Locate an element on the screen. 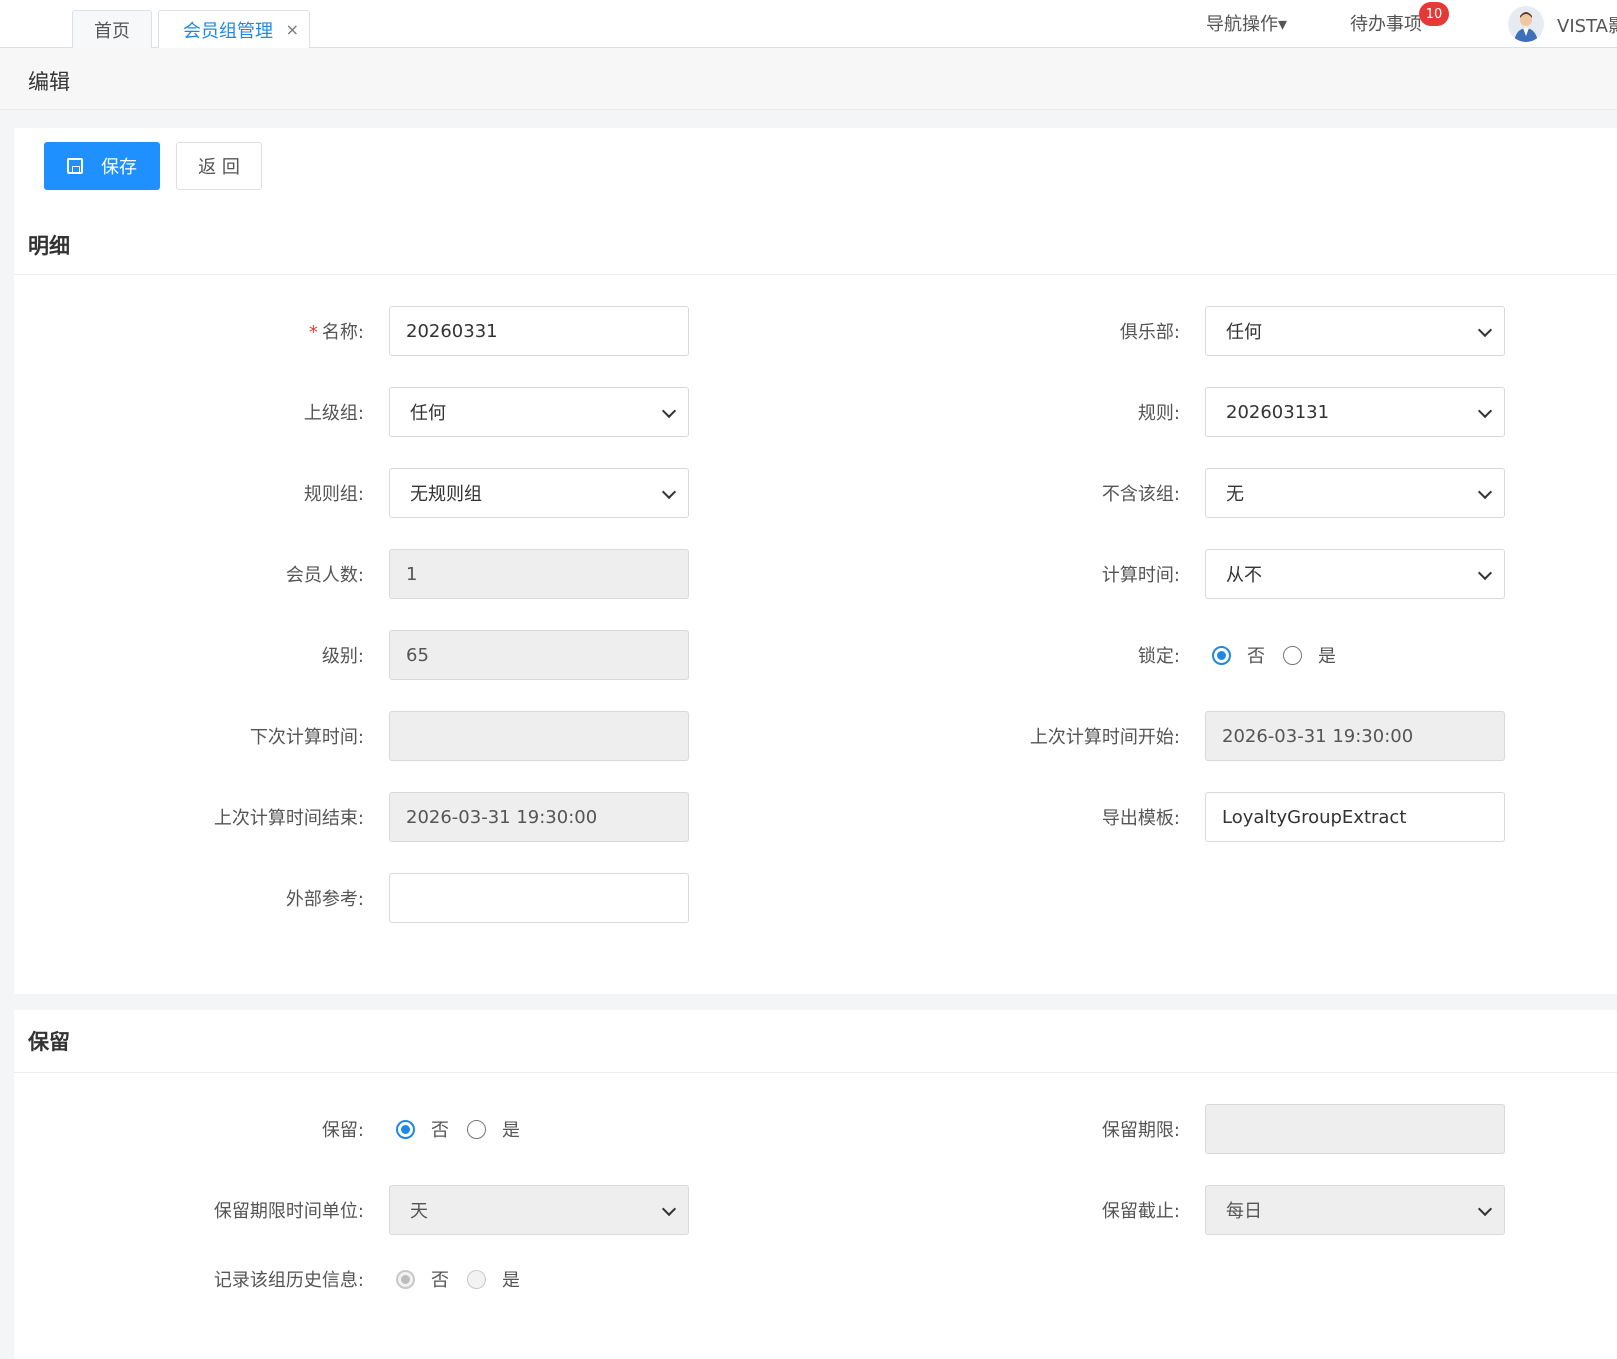 The height and width of the screenshot is (1359, 1617). retain-radio-group: 否 是 is located at coordinates (467, 1129).